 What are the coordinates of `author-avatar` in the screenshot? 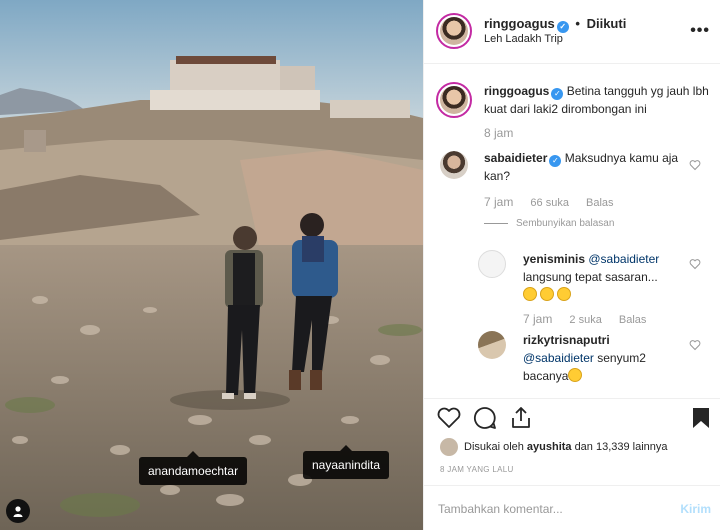 It's located at (454, 31).